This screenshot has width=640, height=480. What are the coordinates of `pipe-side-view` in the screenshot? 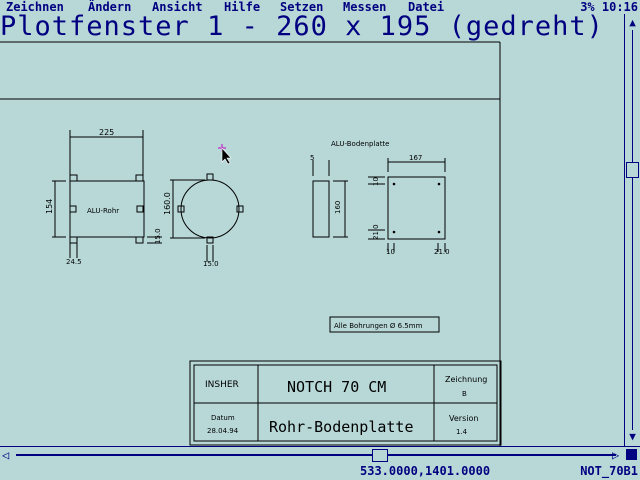 It's located at (107, 194).